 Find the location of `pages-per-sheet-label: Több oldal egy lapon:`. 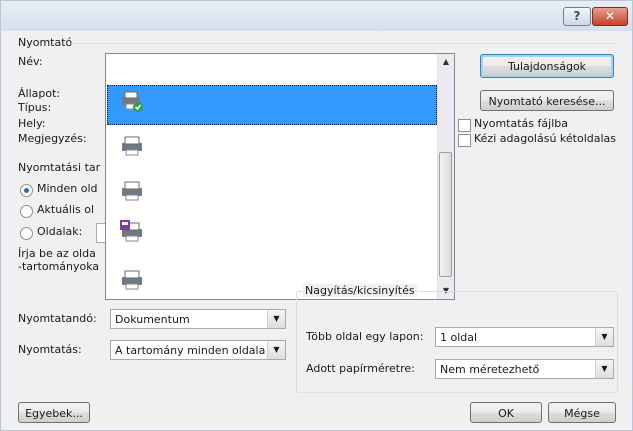

pages-per-sheet-label: Több oldal egy lapon: is located at coordinates (365, 336).